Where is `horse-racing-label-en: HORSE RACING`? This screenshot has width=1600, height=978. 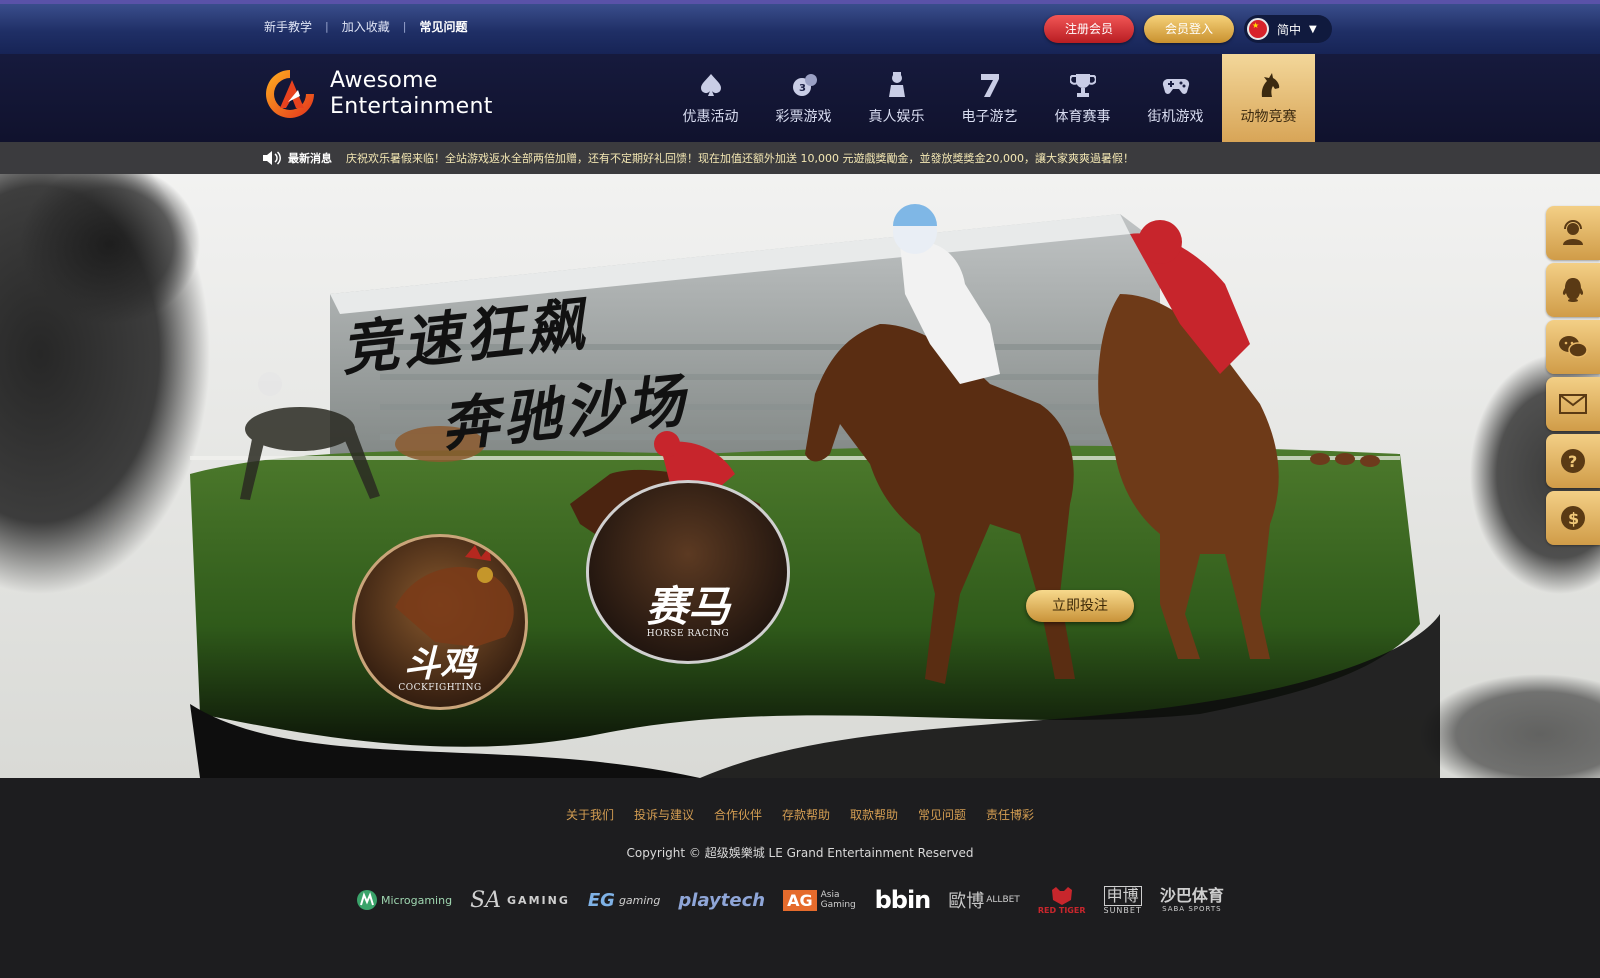
horse-racing-label-en: HORSE RACING is located at coordinates (688, 634).